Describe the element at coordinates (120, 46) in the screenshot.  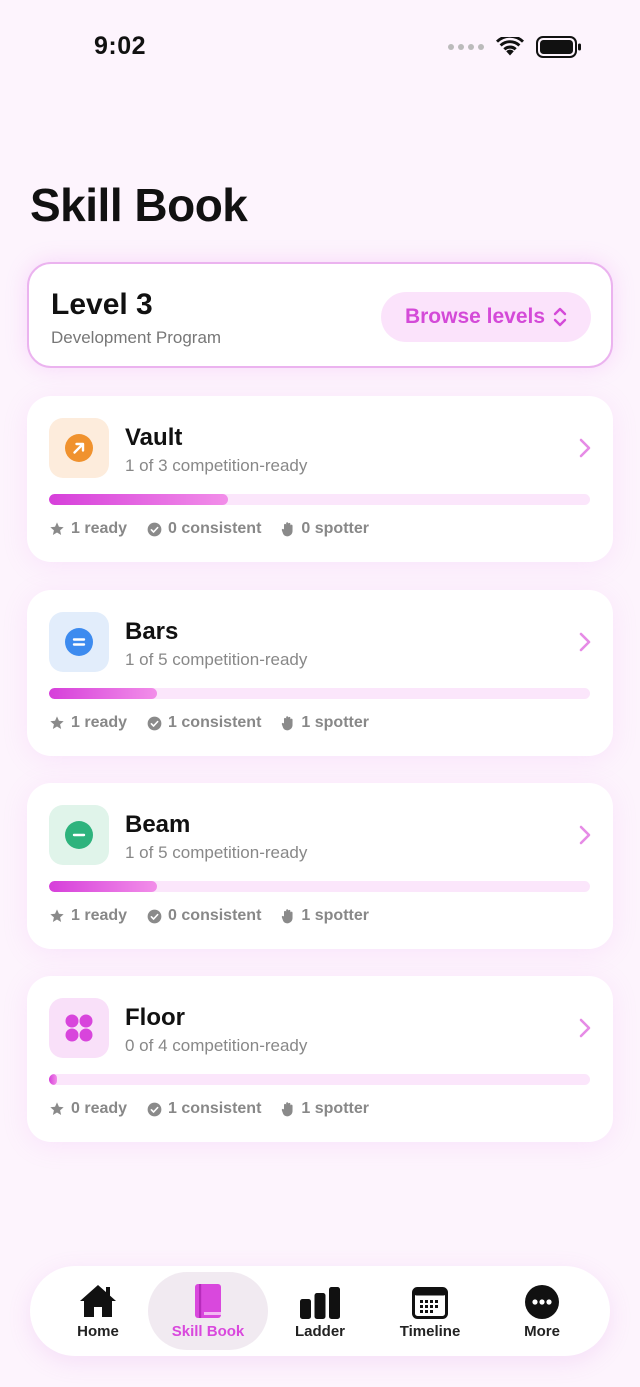
I see `status-time: 9:02` at that location.